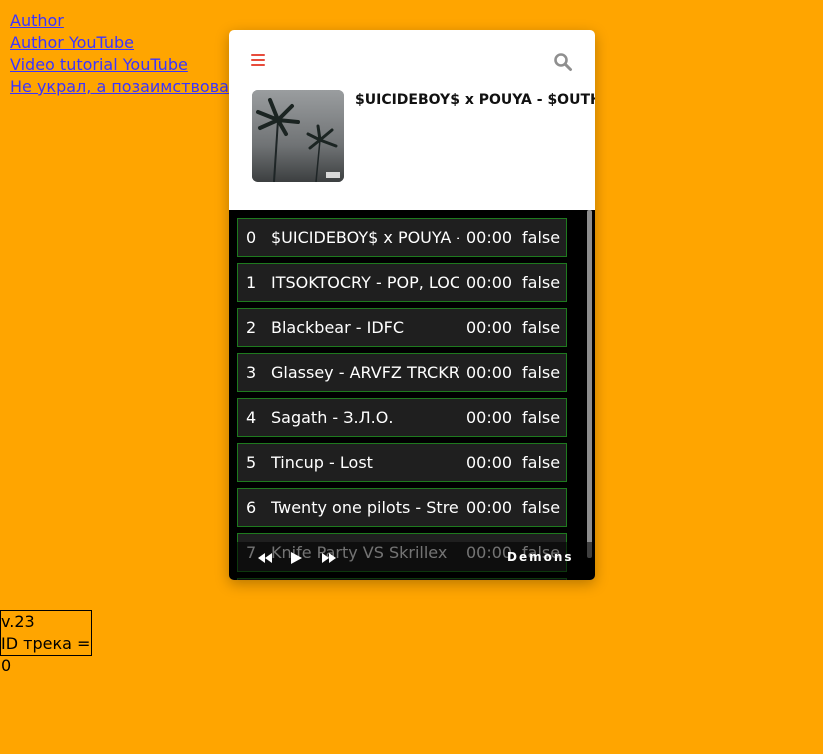 Image resolution: width=823 pixels, height=754 pixels. I want to click on player-controls: Demons, so click(412, 561).